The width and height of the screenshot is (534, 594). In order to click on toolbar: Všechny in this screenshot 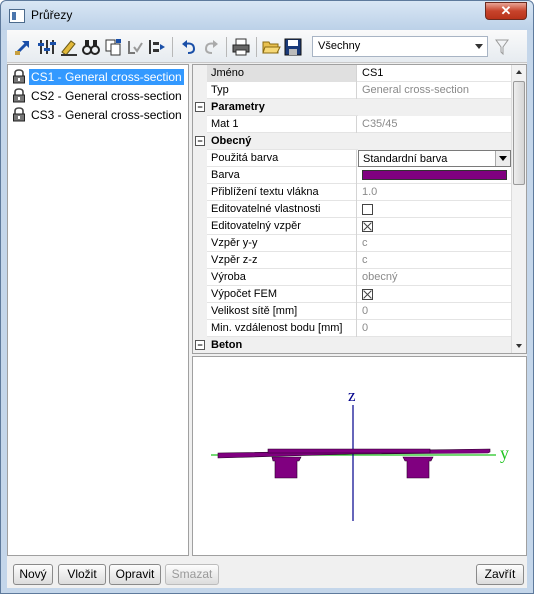, I will do `click(267, 46)`.